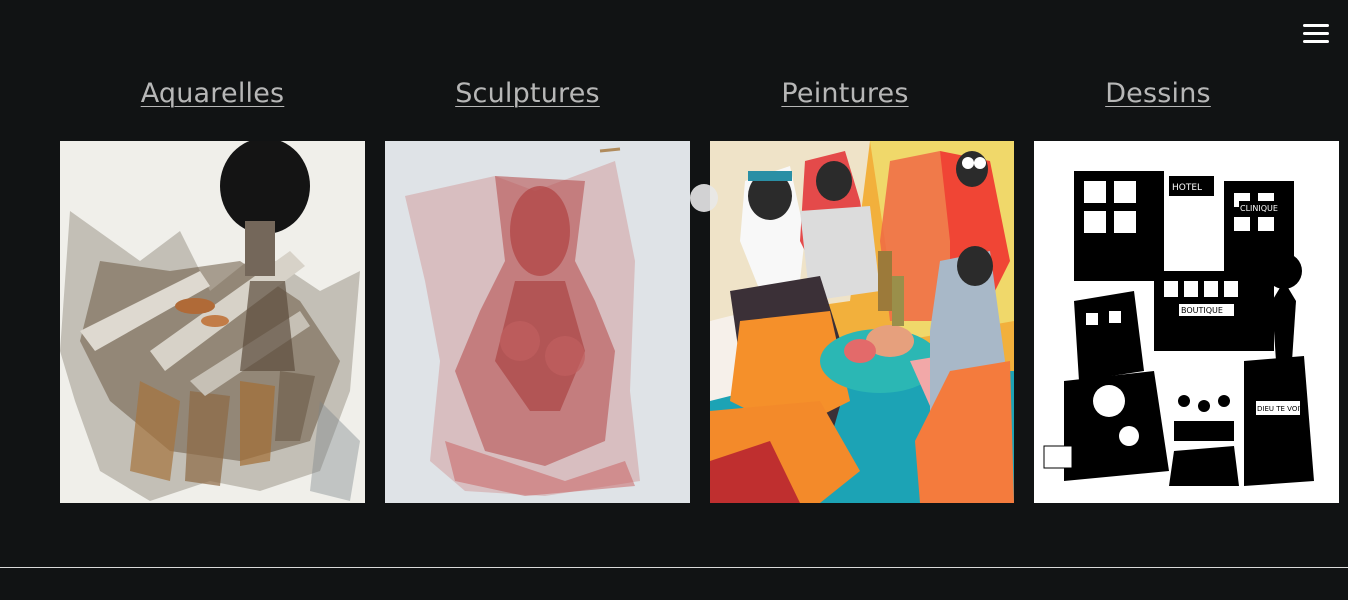 The image size is (1348, 600). I want to click on category-link-sculptures: Sculptures, so click(527, 94).